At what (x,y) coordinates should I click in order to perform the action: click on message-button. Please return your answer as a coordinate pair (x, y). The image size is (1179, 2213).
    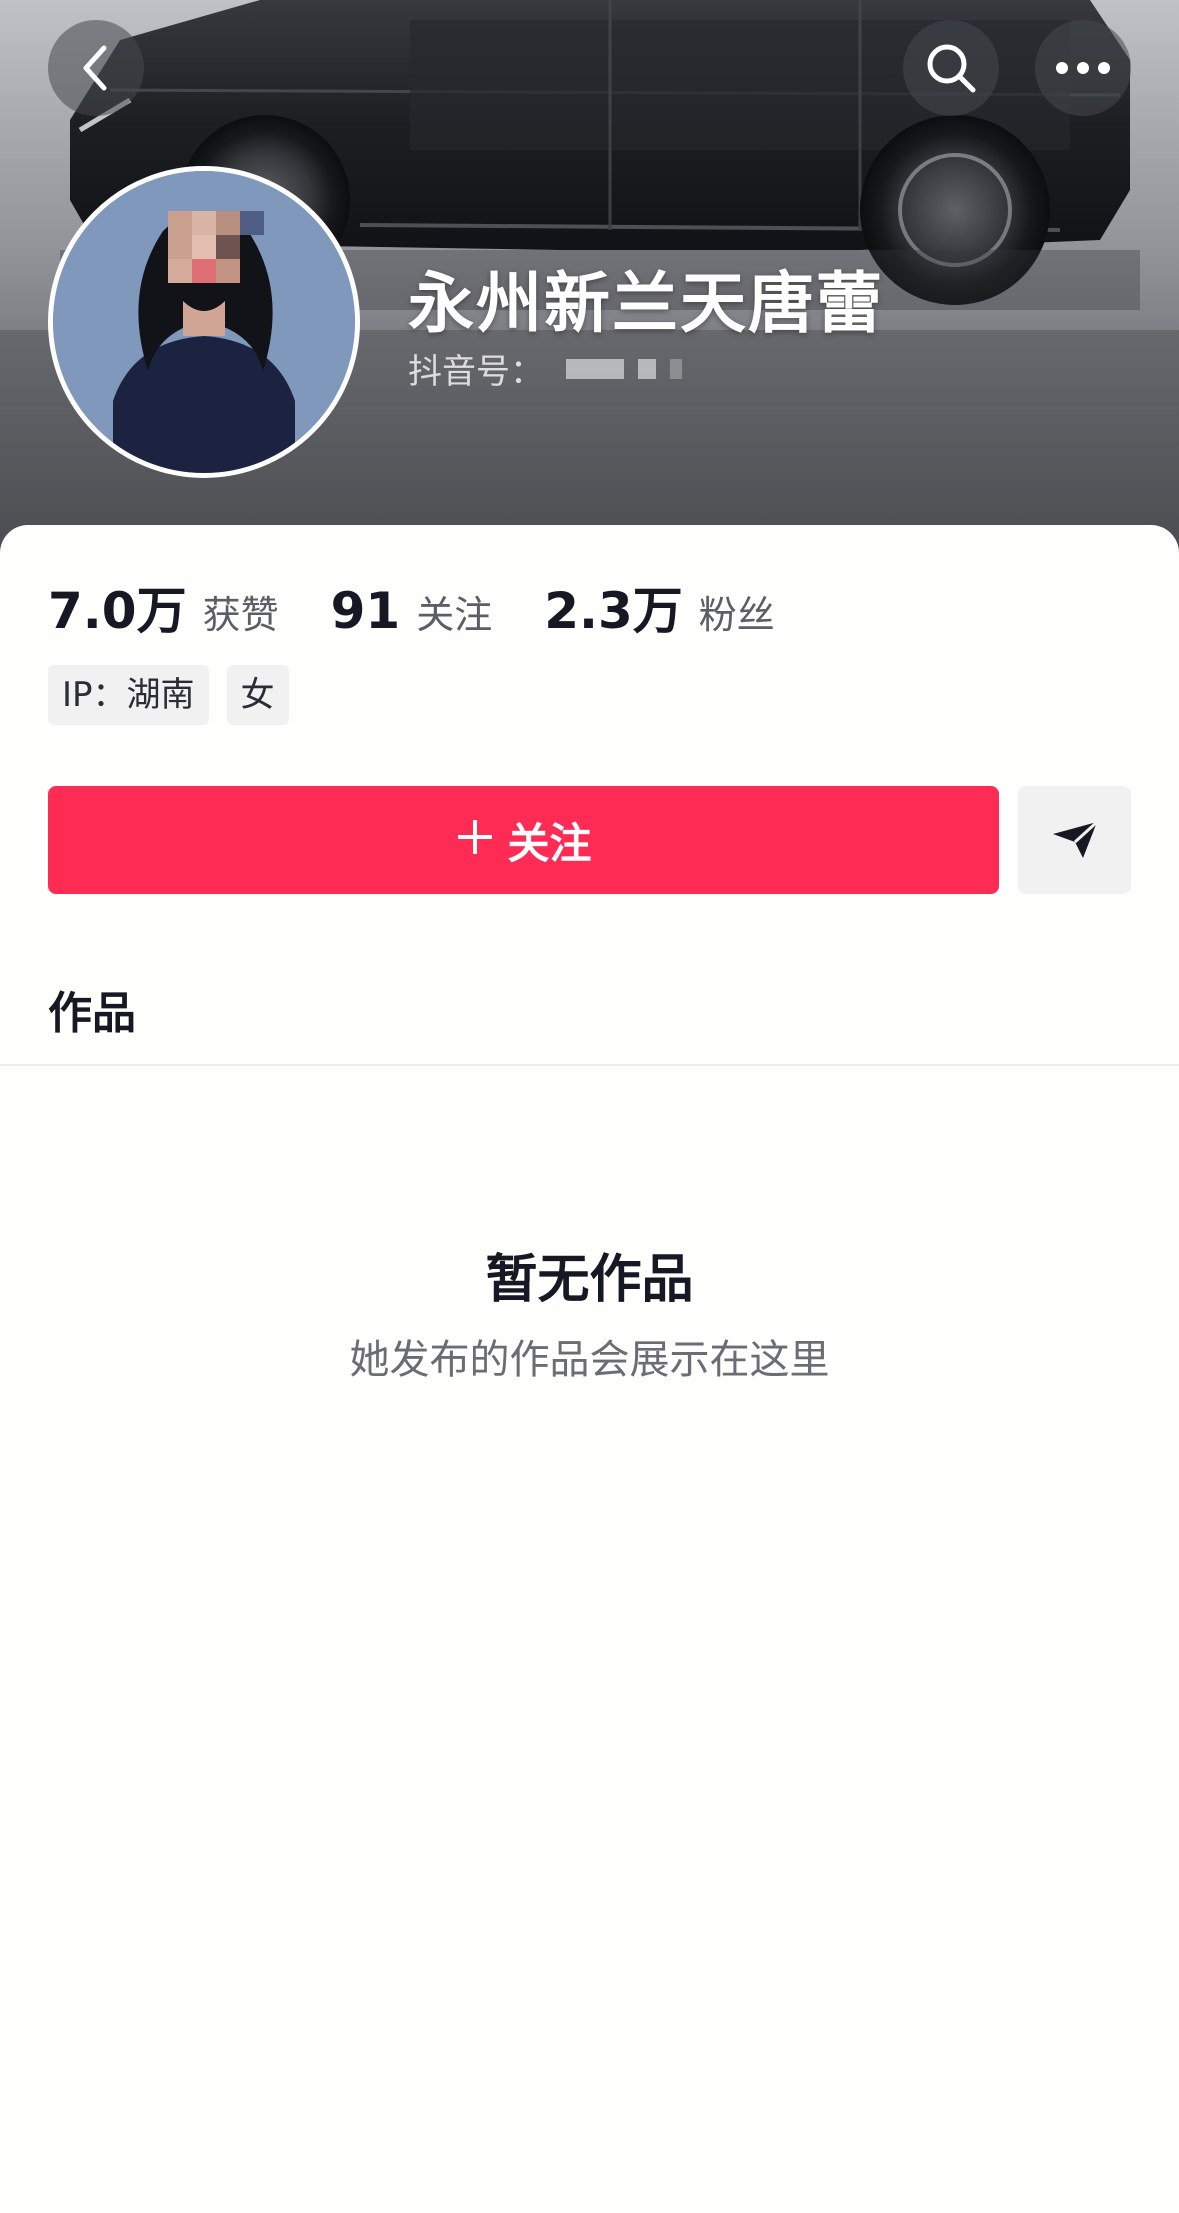
    Looking at the image, I should click on (1074, 840).